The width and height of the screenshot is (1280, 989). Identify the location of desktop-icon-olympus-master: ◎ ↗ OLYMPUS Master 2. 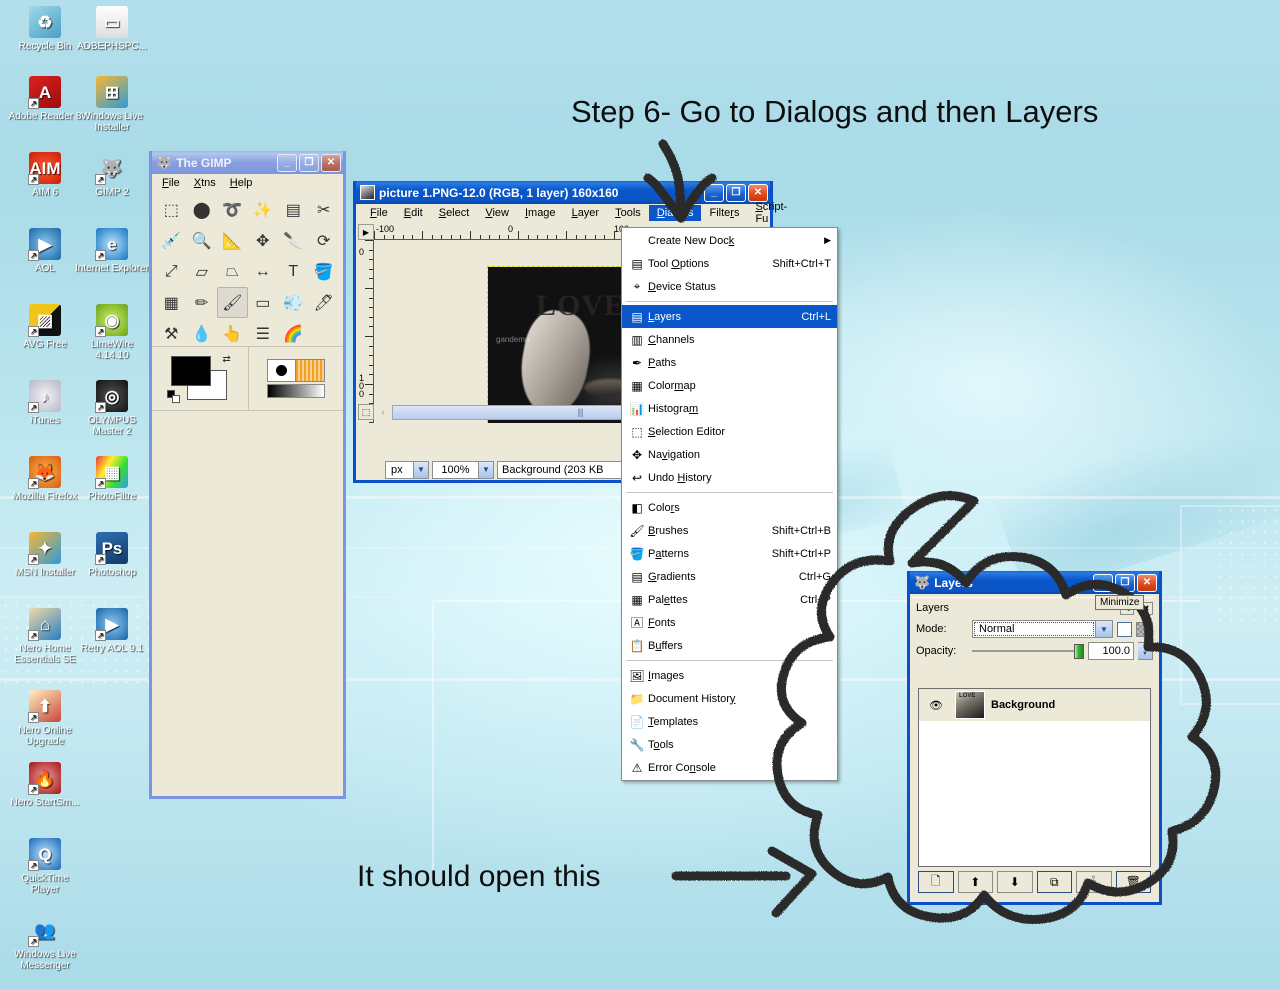
(112, 408).